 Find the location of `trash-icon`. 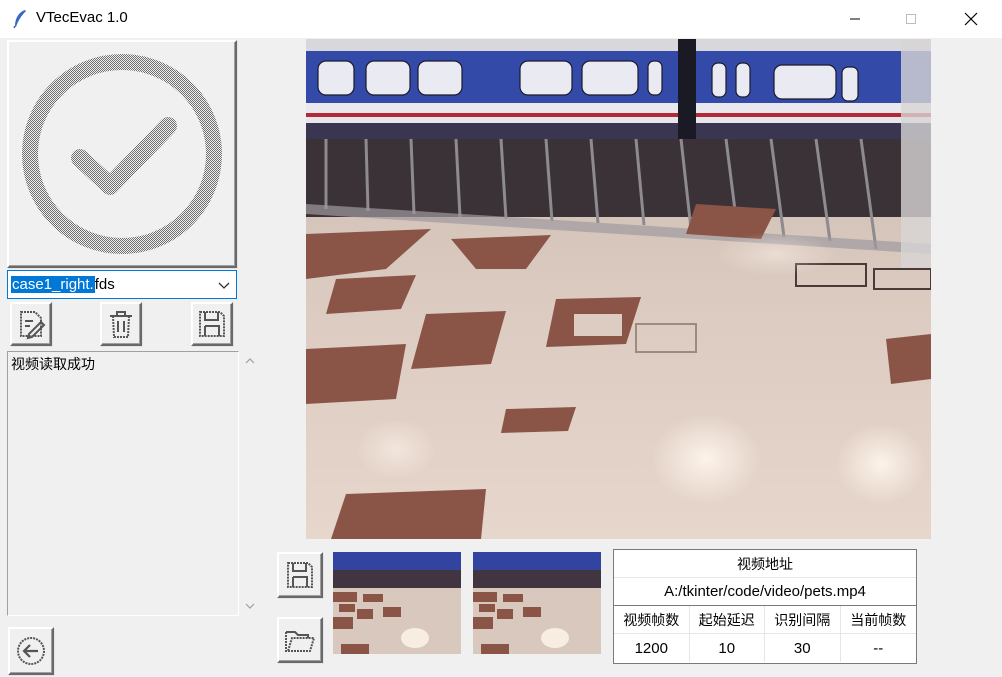

trash-icon is located at coordinates (121, 324).